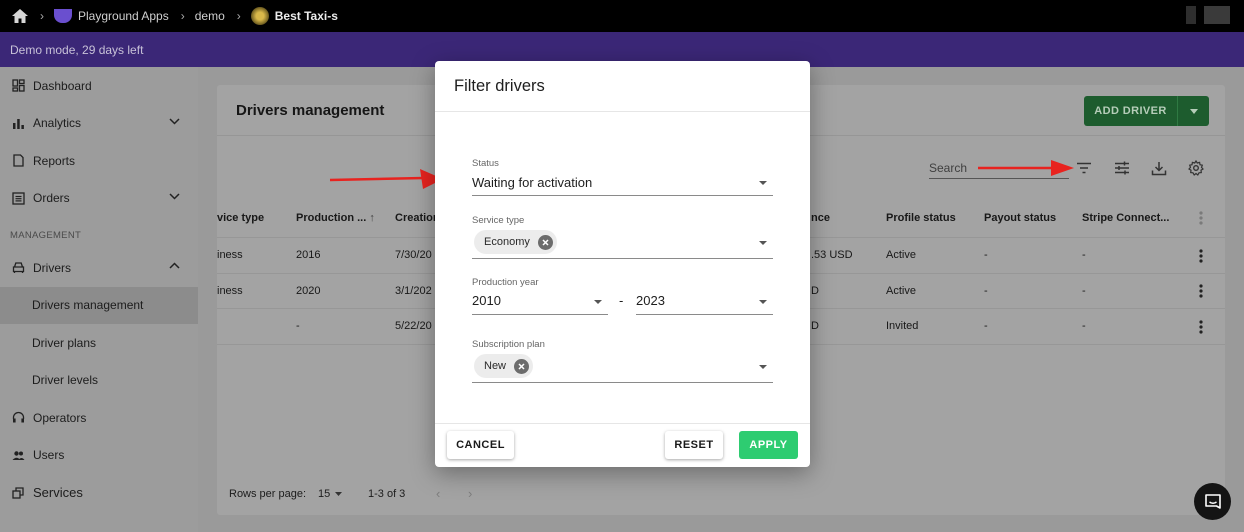  Describe the element at coordinates (1026, 168) in the screenshot. I see `annotation-arrow-filter` at that location.